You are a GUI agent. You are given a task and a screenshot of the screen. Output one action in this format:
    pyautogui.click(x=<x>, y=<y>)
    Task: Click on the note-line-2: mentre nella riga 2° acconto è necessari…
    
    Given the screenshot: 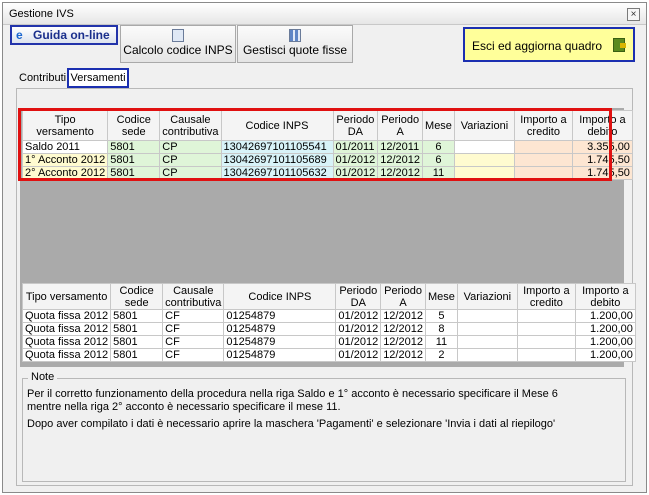 What is the action you would take?
    pyautogui.click(x=184, y=407)
    